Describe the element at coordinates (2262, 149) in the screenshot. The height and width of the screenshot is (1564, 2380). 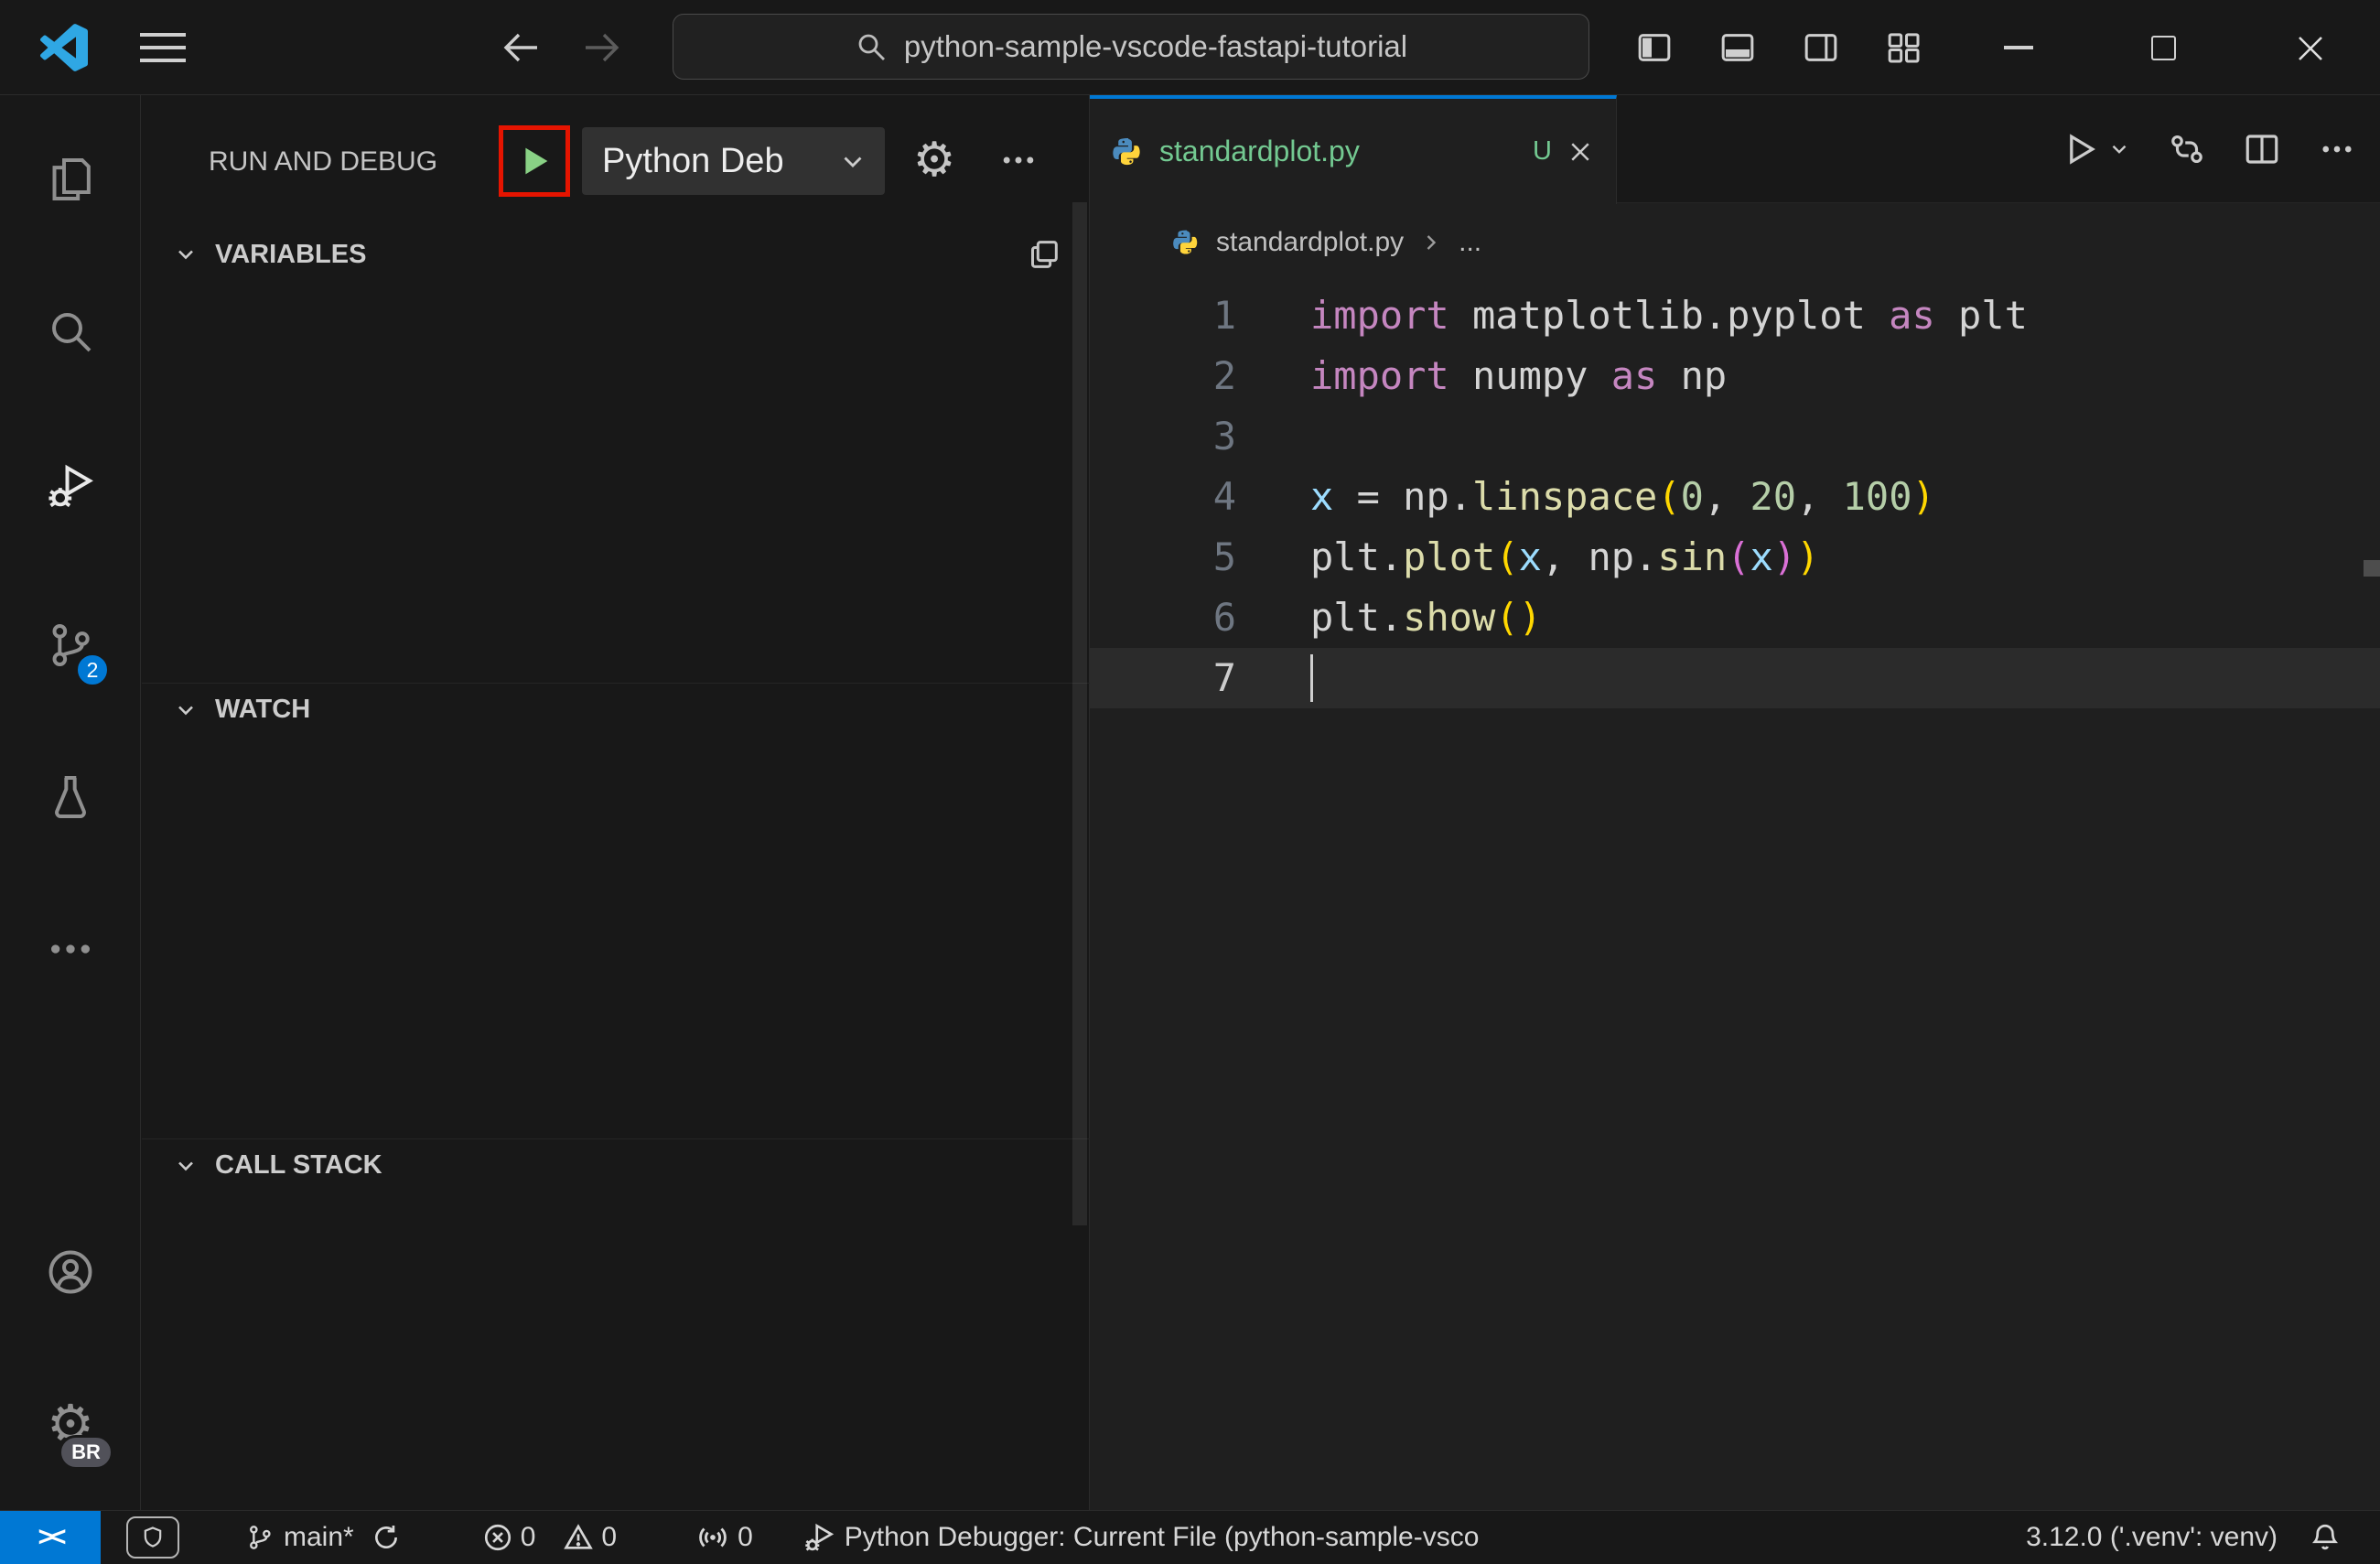
I see `split-editor-icon` at that location.